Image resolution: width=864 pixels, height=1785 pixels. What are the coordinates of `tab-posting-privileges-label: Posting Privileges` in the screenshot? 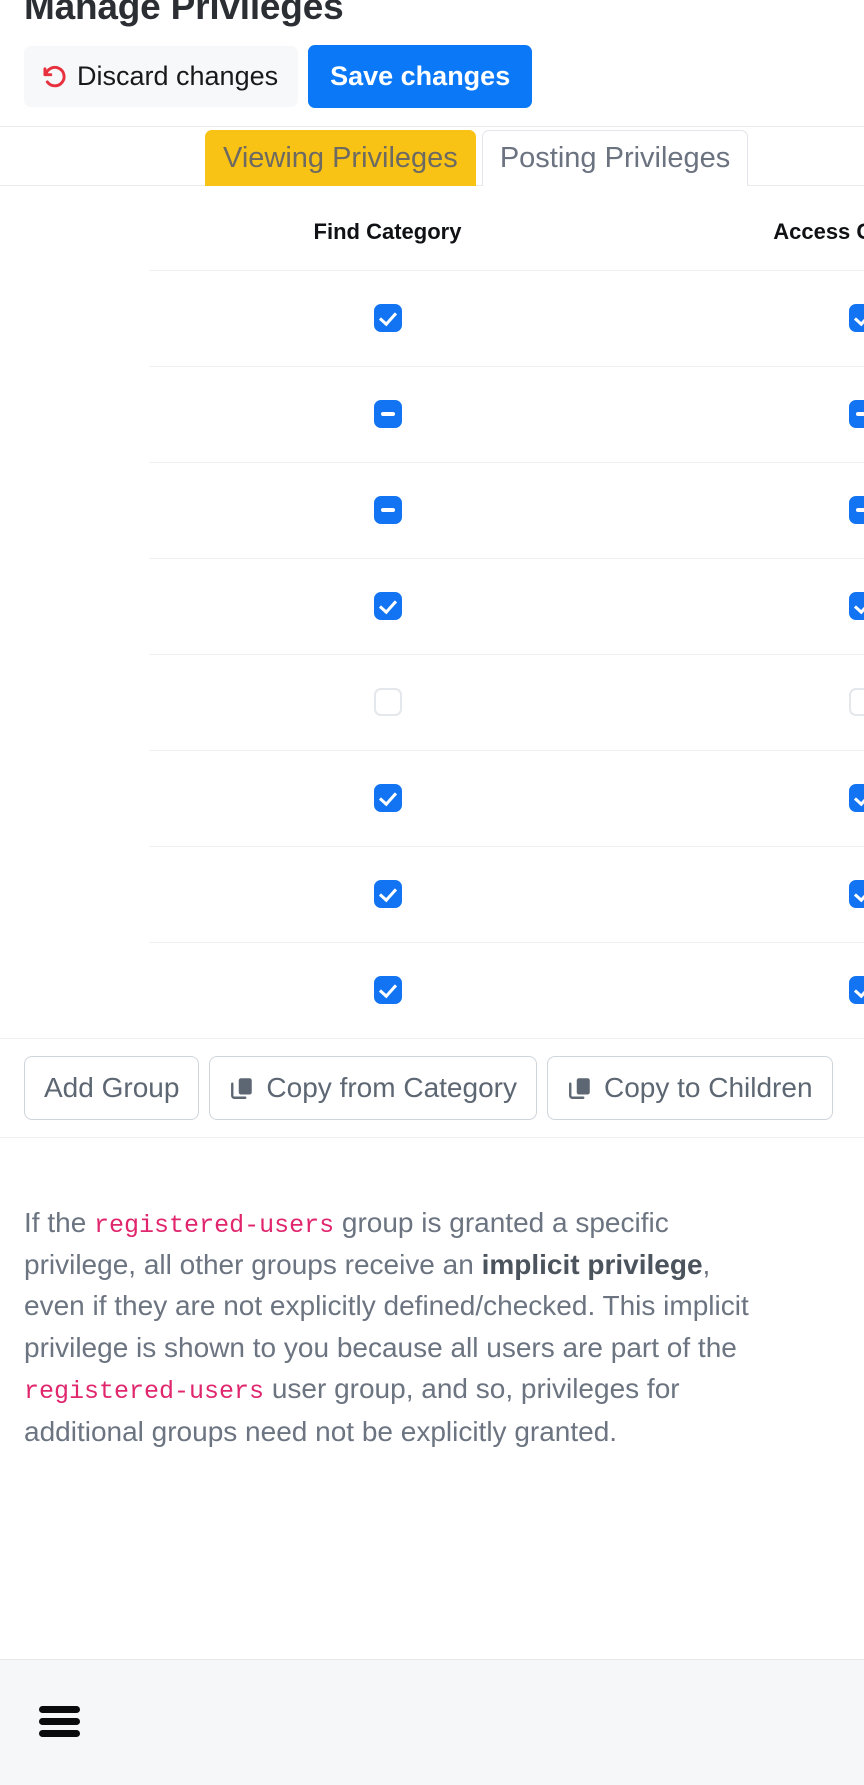 It's located at (615, 157).